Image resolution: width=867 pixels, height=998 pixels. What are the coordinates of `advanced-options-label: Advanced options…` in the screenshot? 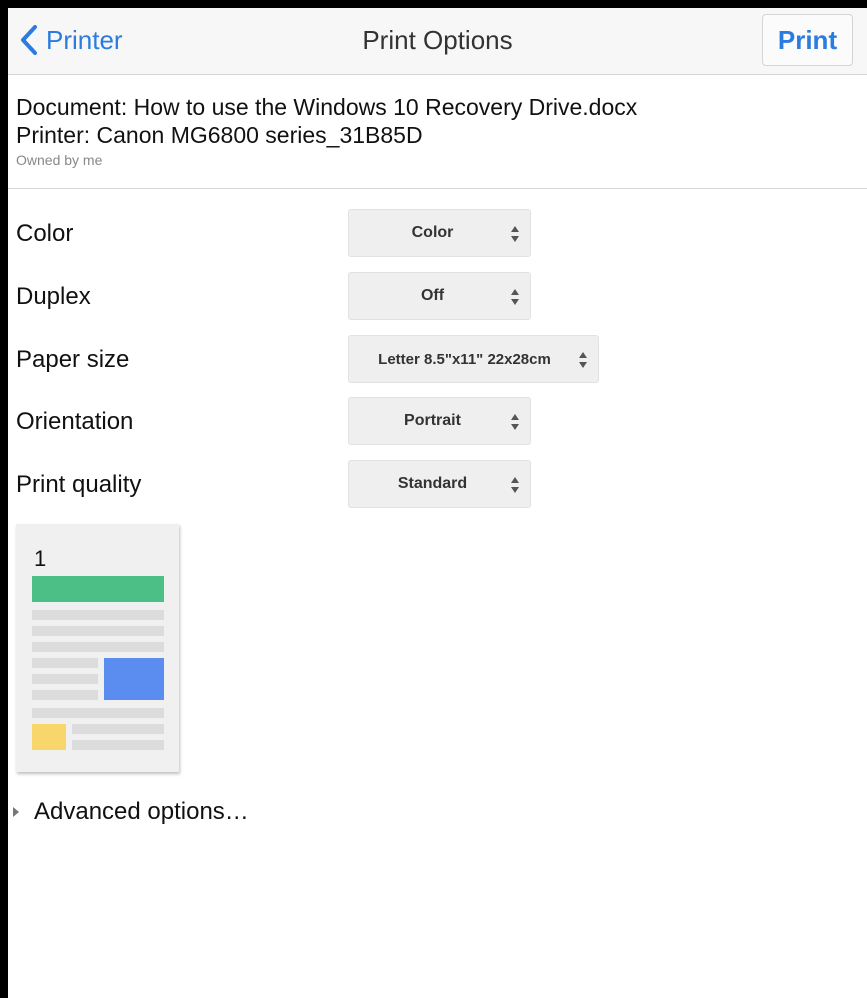 It's located at (141, 811).